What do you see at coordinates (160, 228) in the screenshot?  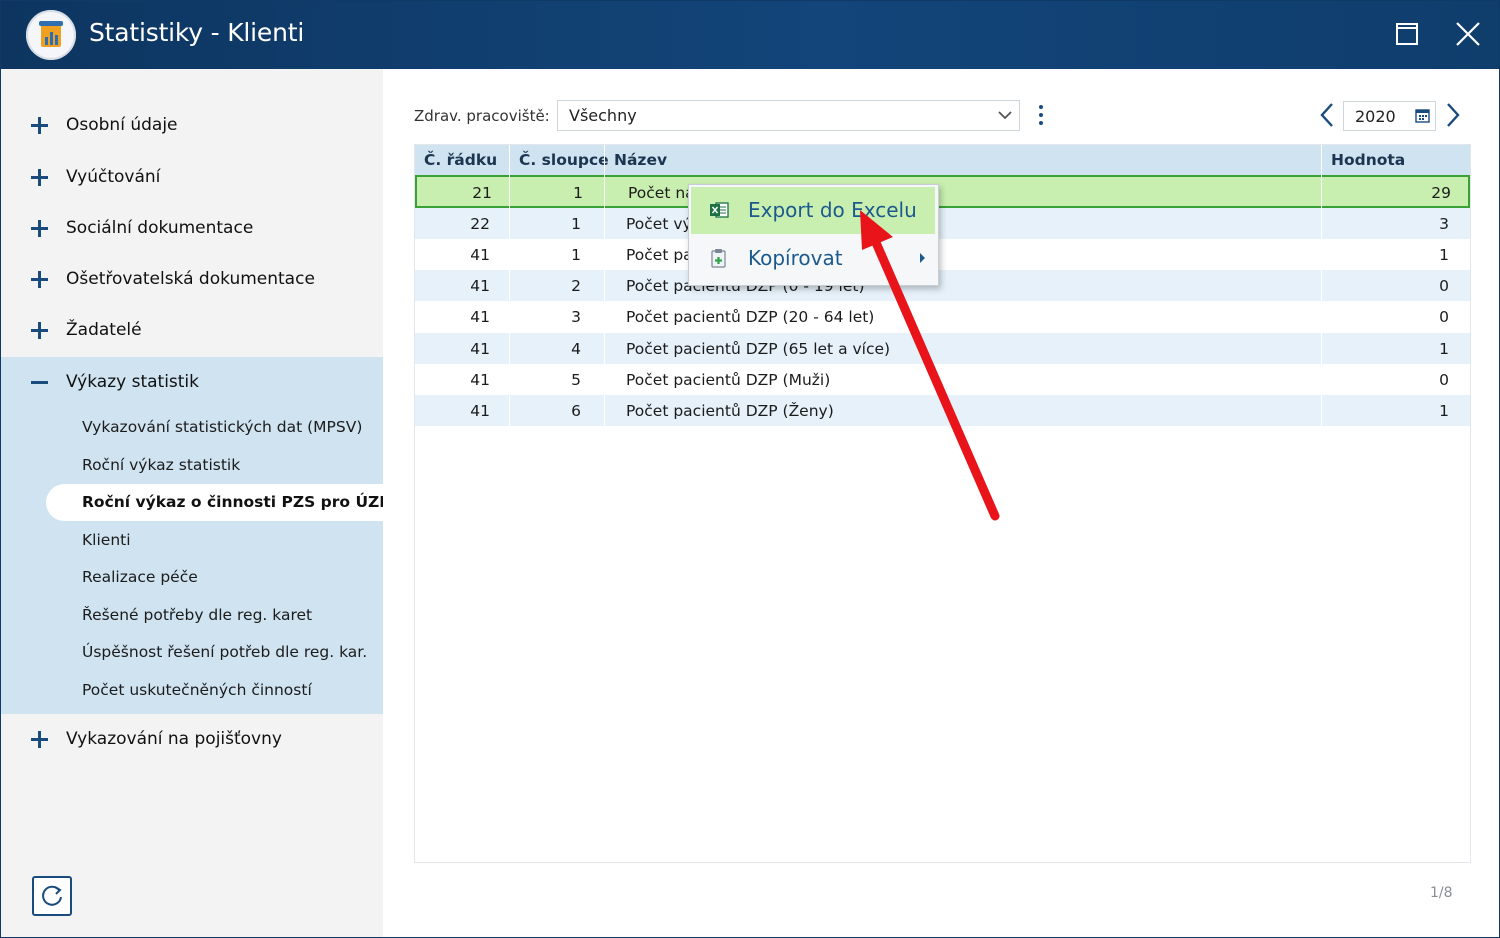 I see `sidebar-item-label: Sociální dokumentace` at bounding box center [160, 228].